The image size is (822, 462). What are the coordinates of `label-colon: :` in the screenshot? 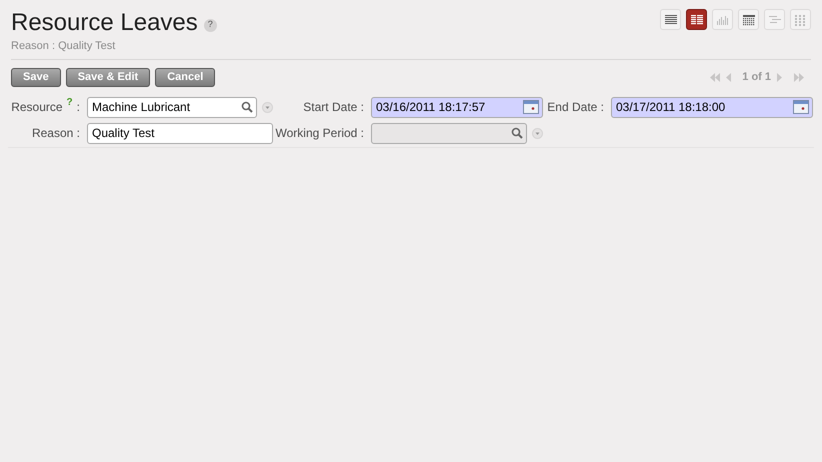 It's located at (78, 107).